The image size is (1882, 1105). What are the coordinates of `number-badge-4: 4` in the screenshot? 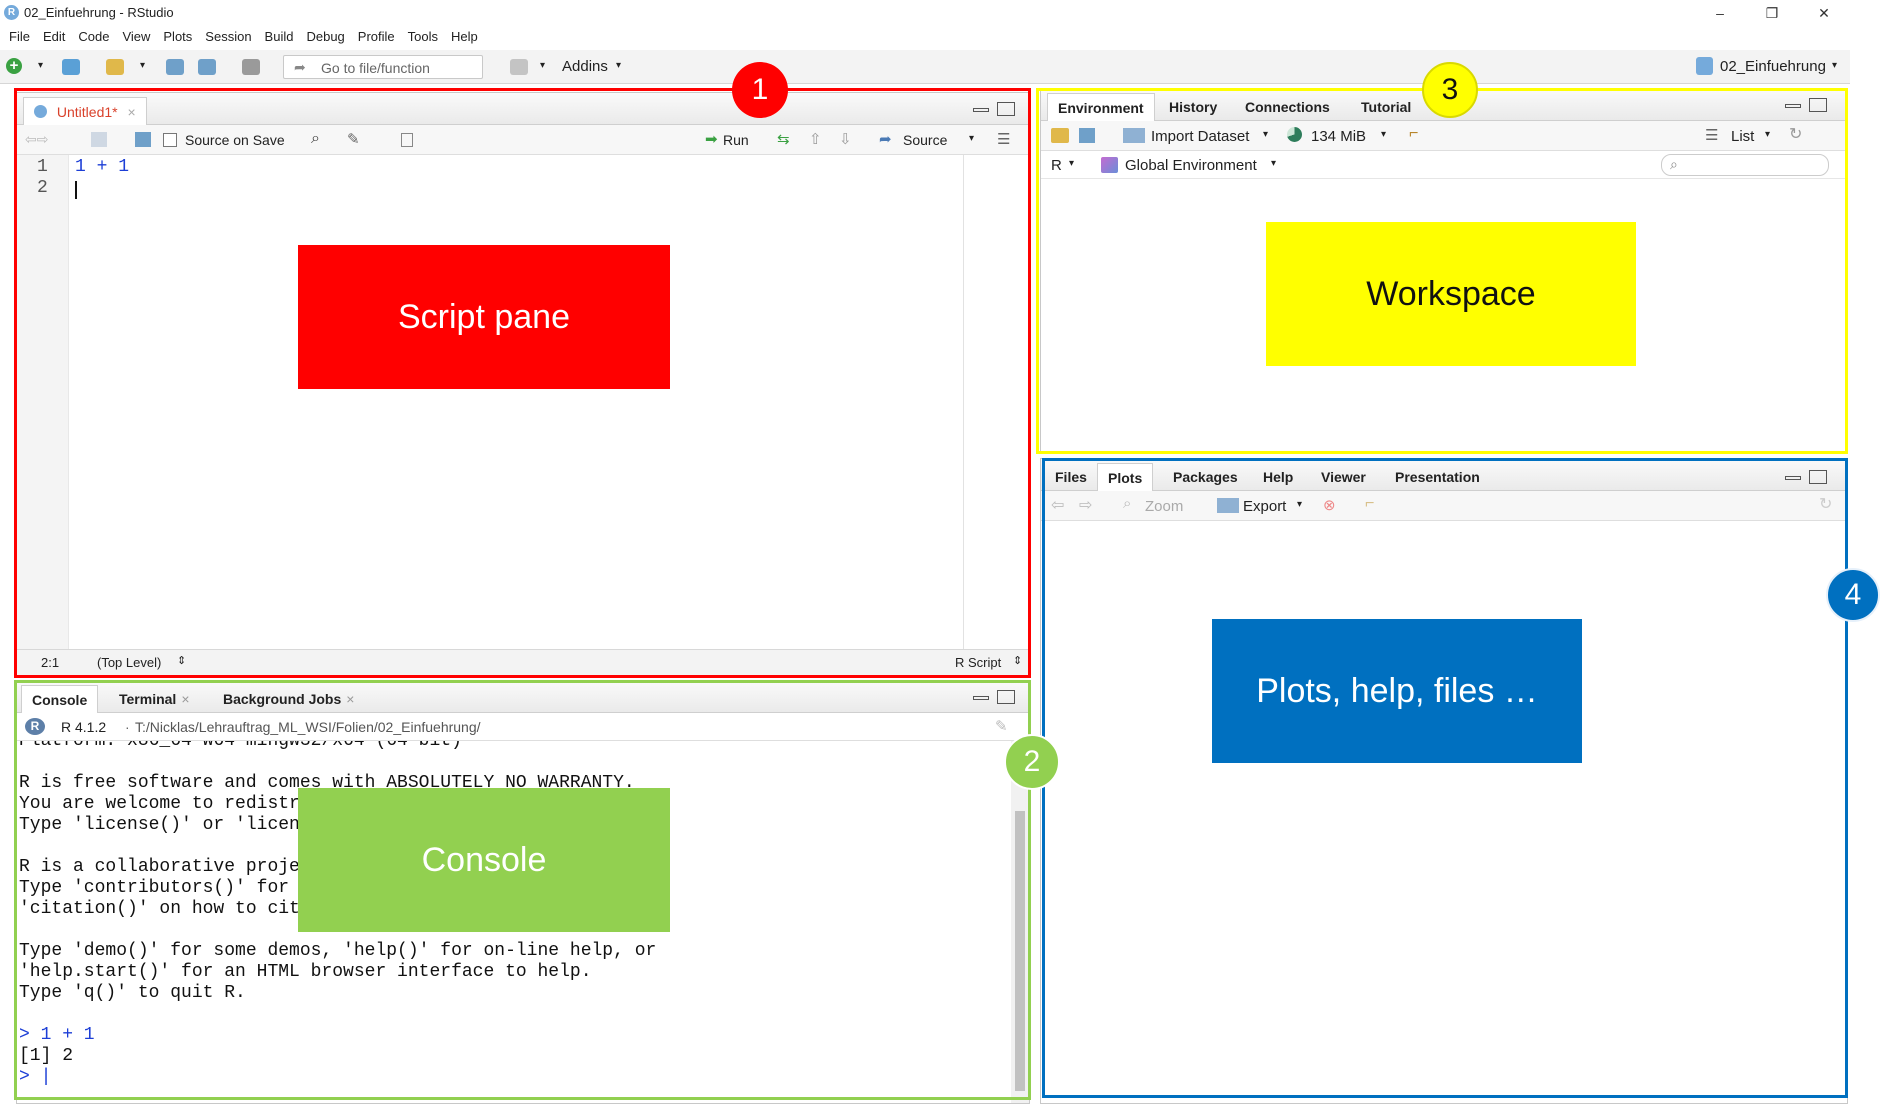 It's located at (1853, 595).